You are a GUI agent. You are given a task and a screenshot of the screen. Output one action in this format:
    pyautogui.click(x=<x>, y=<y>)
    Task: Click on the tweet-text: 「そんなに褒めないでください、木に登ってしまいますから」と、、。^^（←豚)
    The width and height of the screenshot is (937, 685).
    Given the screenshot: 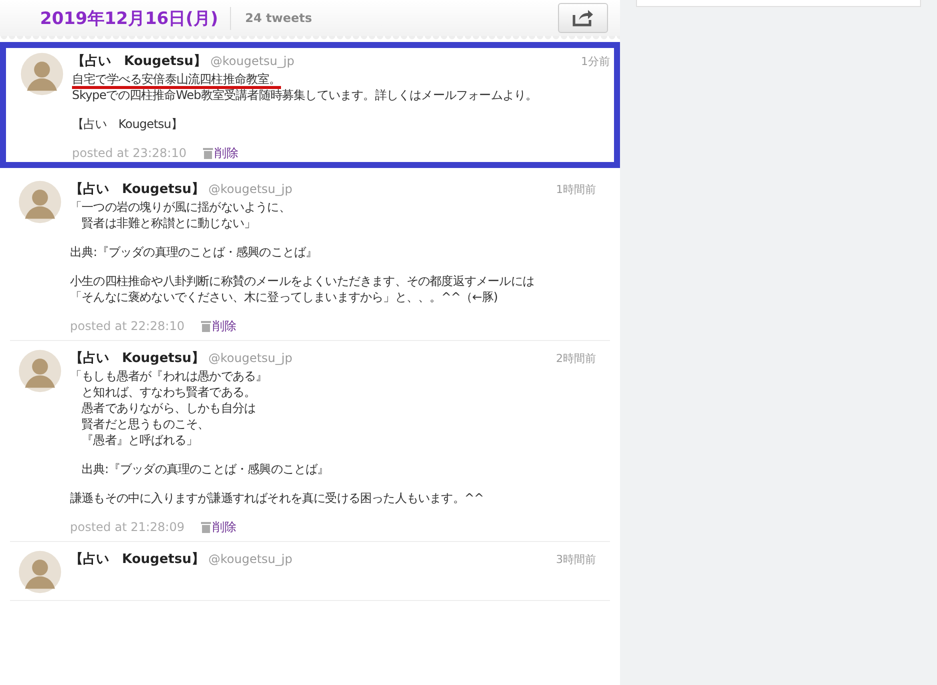 What is the action you would take?
    pyautogui.click(x=284, y=297)
    